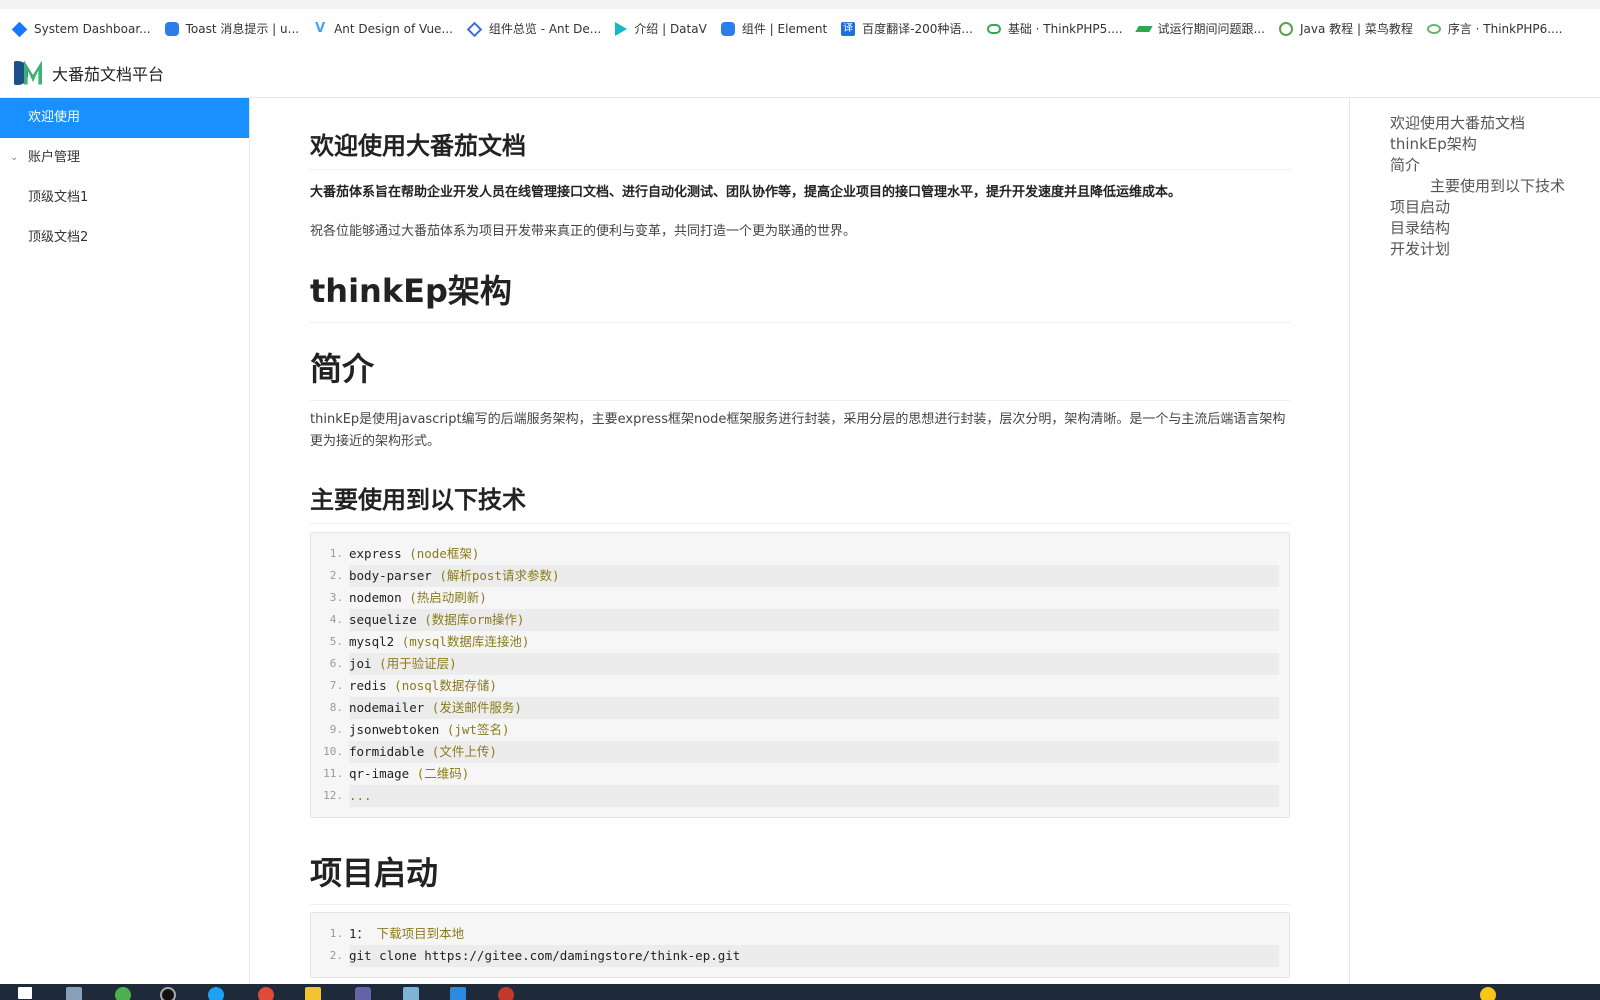  Describe the element at coordinates (387, 751) in the screenshot. I see `code-token: formidable` at that location.